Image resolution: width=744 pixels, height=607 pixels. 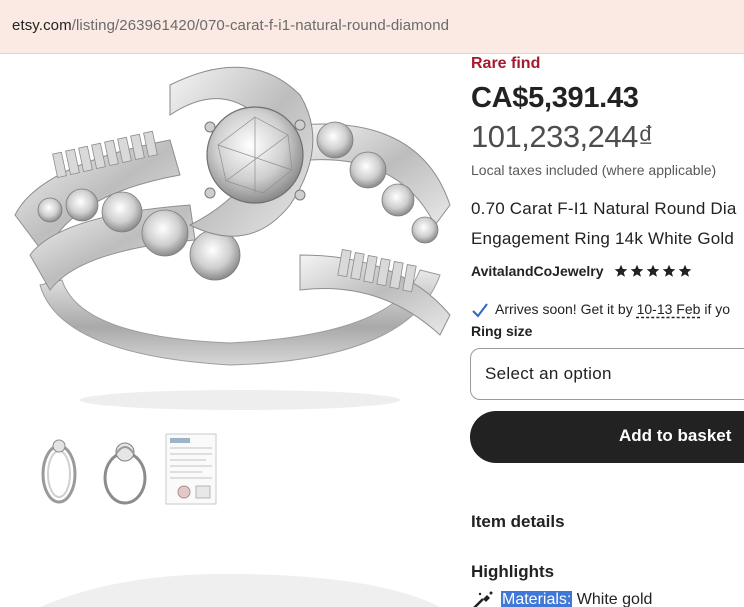 I want to click on converted-price: 101,233,244₫, so click(x=562, y=136).